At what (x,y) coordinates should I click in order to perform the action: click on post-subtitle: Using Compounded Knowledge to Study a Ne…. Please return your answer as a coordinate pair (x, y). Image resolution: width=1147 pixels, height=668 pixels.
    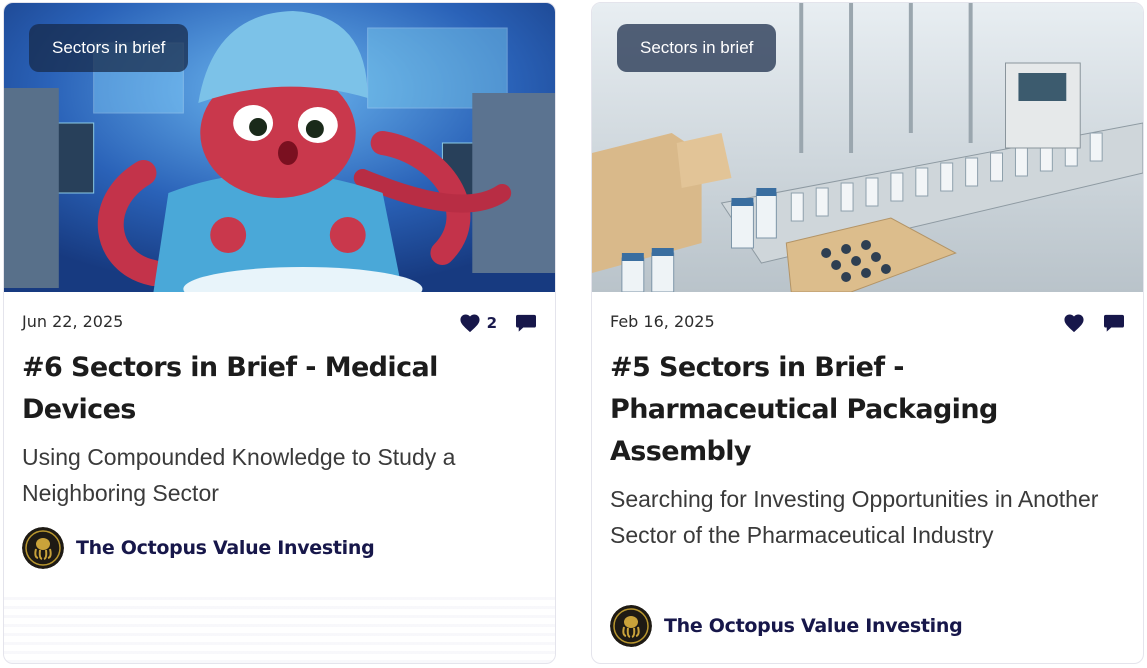
    Looking at the image, I should click on (239, 475).